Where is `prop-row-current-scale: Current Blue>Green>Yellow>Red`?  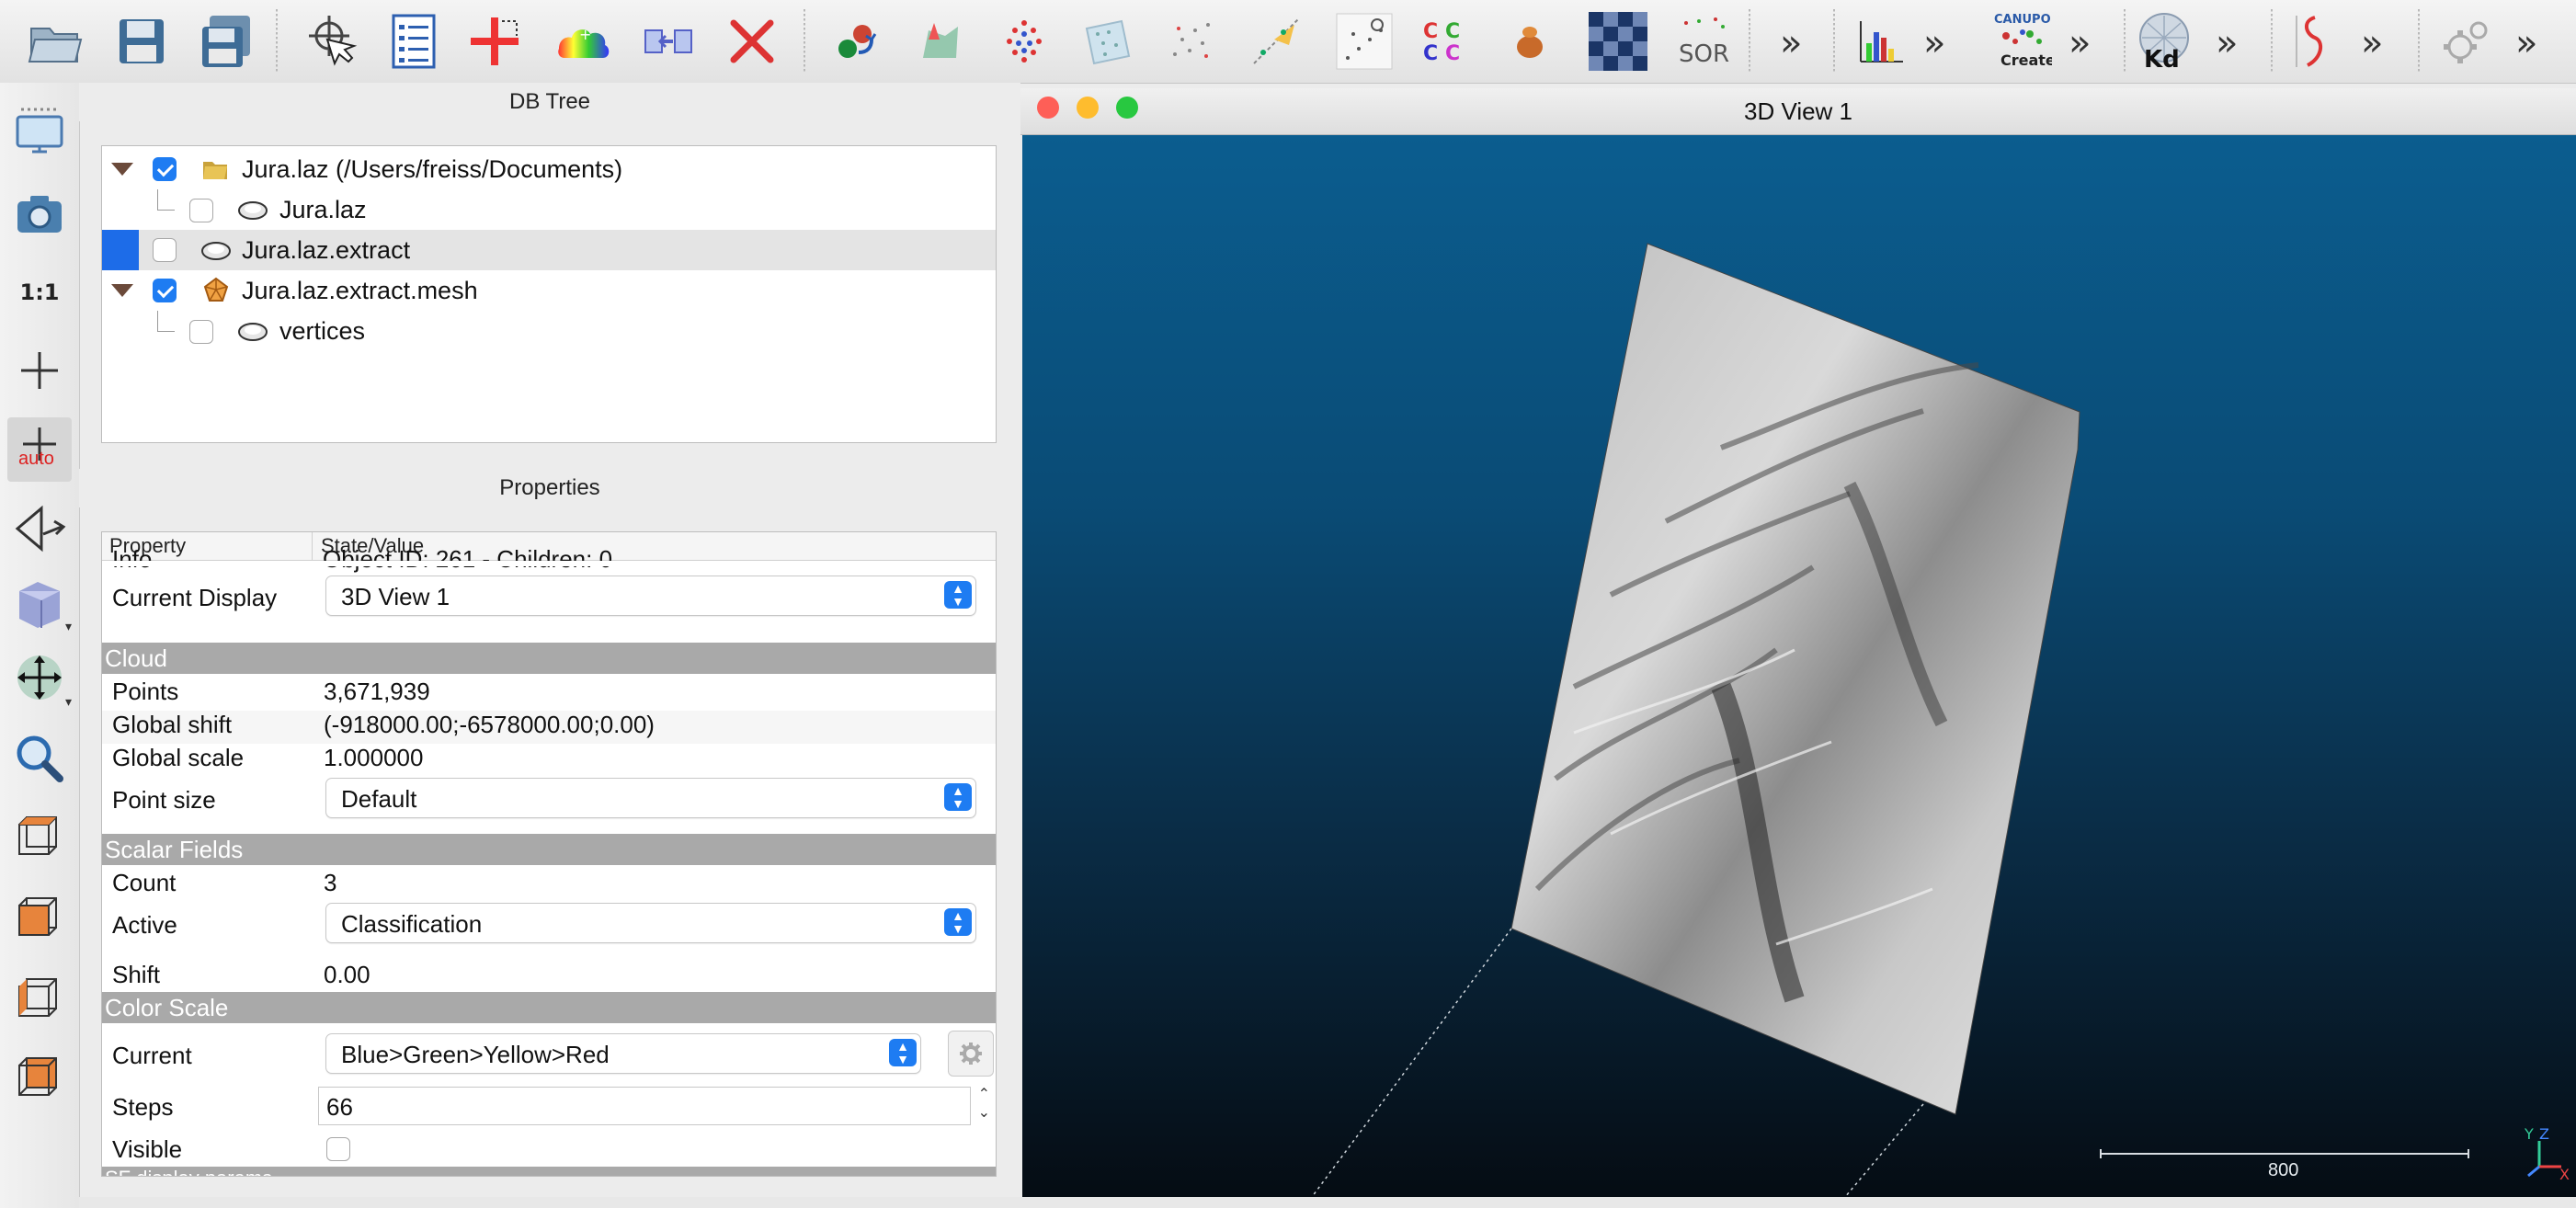
prop-row-current-scale: Current Blue>Green>Yellow>Red is located at coordinates (549, 1052).